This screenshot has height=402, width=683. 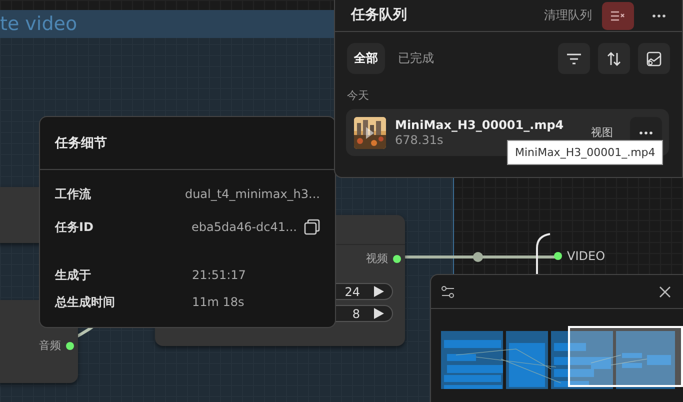 I want to click on field-label: 工作流, so click(x=73, y=194).